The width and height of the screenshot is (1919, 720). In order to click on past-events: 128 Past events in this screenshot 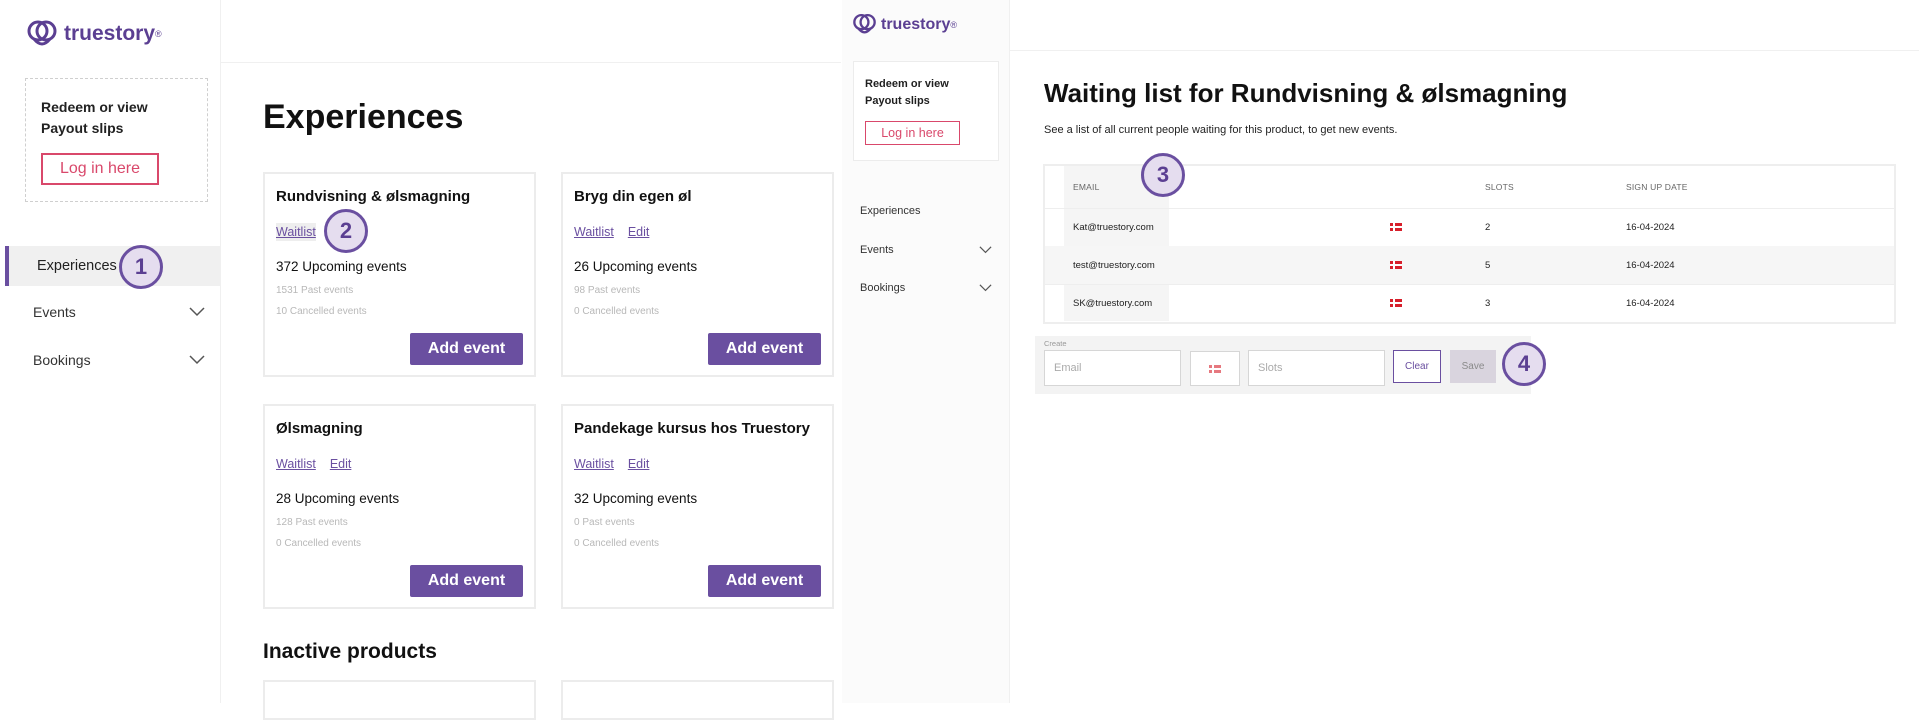, I will do `click(312, 522)`.